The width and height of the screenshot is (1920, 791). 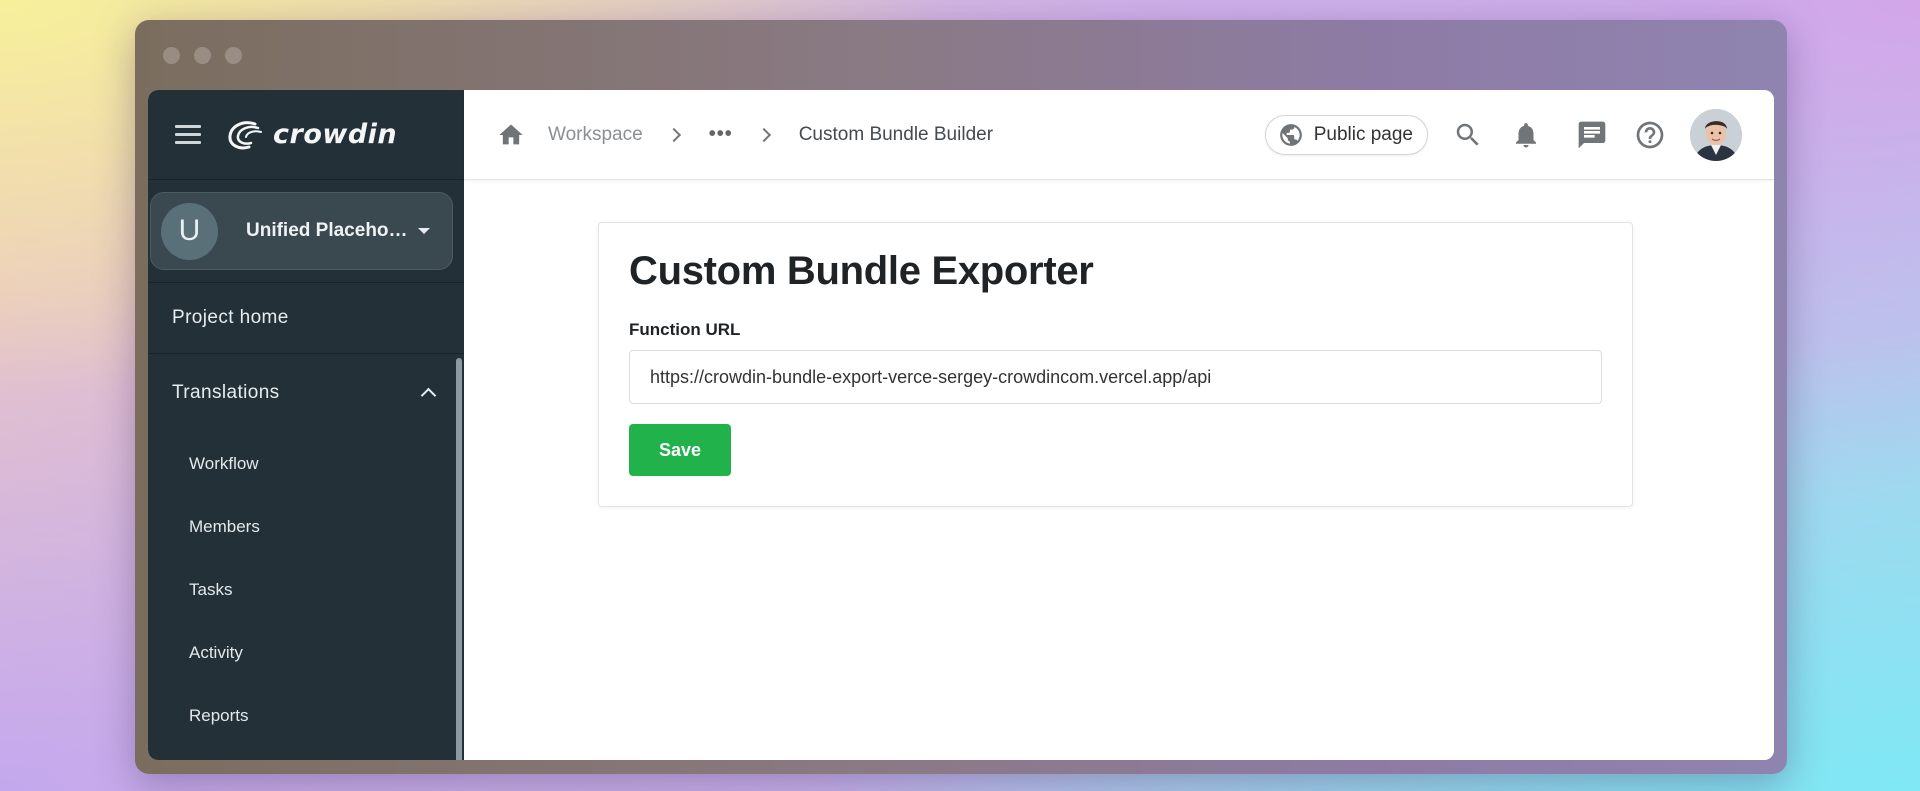 I want to click on notifications-button, so click(x=1526, y=135).